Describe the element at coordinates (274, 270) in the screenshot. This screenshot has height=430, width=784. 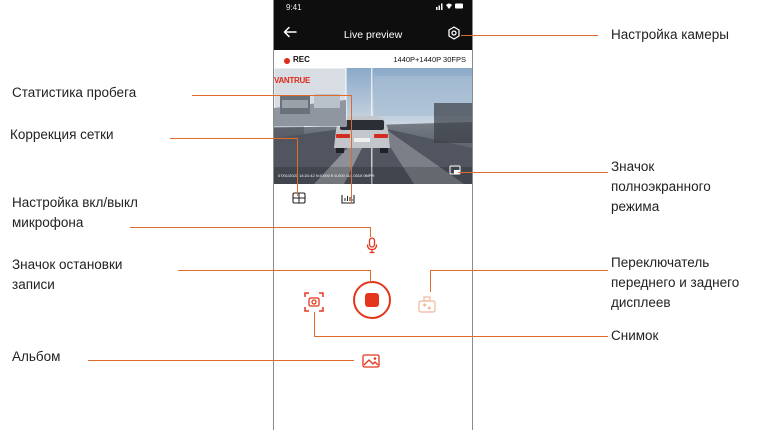
I see `leader-stop` at that location.